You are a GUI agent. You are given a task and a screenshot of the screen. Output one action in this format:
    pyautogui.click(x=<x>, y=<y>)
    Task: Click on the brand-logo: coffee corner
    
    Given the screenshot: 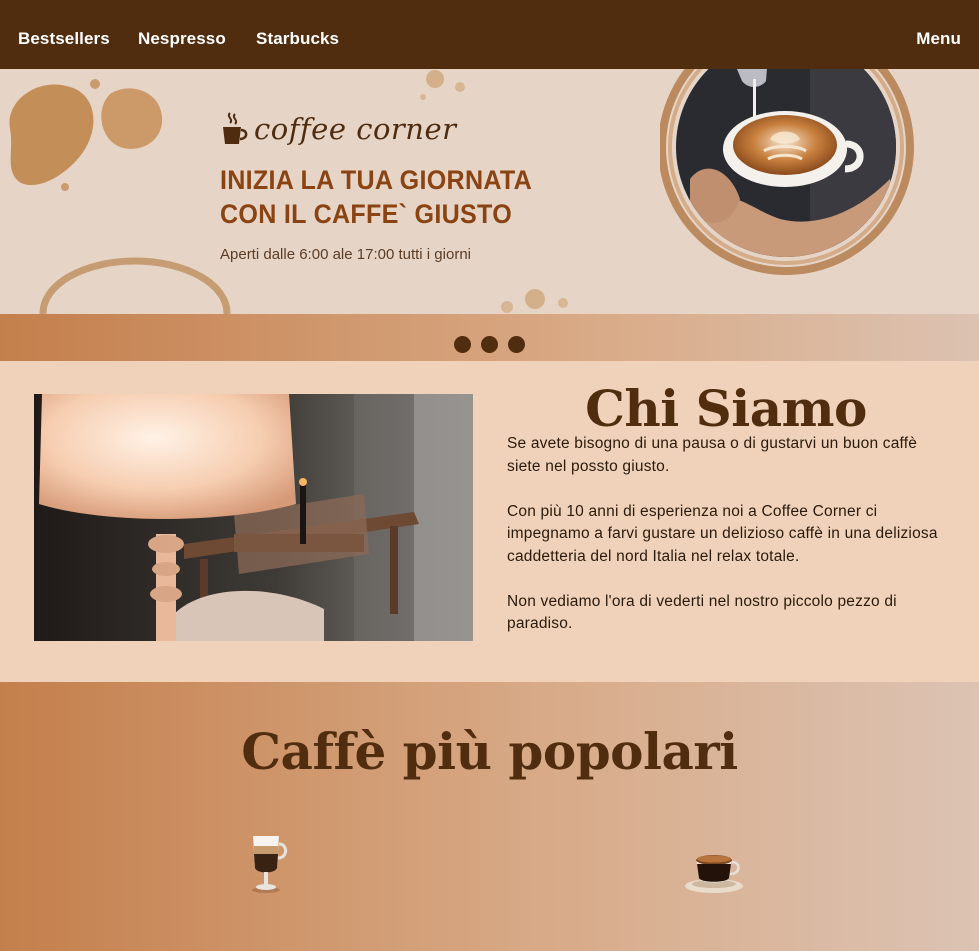 What is the action you would take?
    pyautogui.click(x=338, y=129)
    